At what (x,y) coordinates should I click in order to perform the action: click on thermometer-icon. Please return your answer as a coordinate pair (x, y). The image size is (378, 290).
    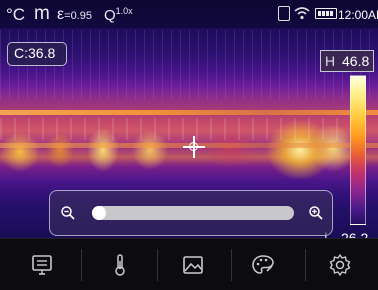
    Looking at the image, I should click on (120, 265).